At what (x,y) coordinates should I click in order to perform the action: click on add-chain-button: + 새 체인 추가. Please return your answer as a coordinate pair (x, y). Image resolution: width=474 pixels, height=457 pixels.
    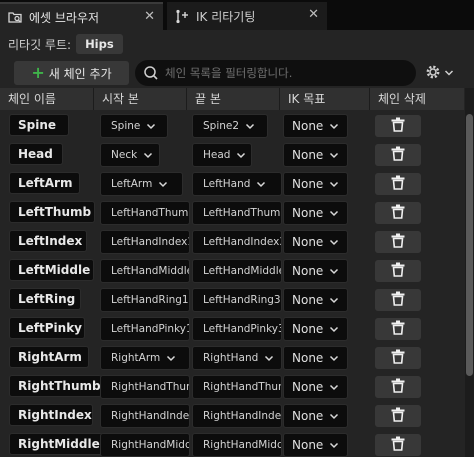
    Looking at the image, I should click on (71, 73).